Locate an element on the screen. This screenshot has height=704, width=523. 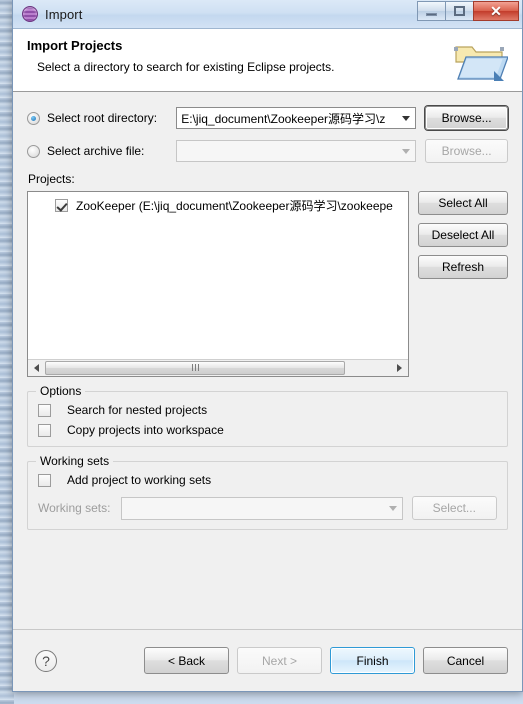
options-legend: Options is located at coordinates (61, 391).